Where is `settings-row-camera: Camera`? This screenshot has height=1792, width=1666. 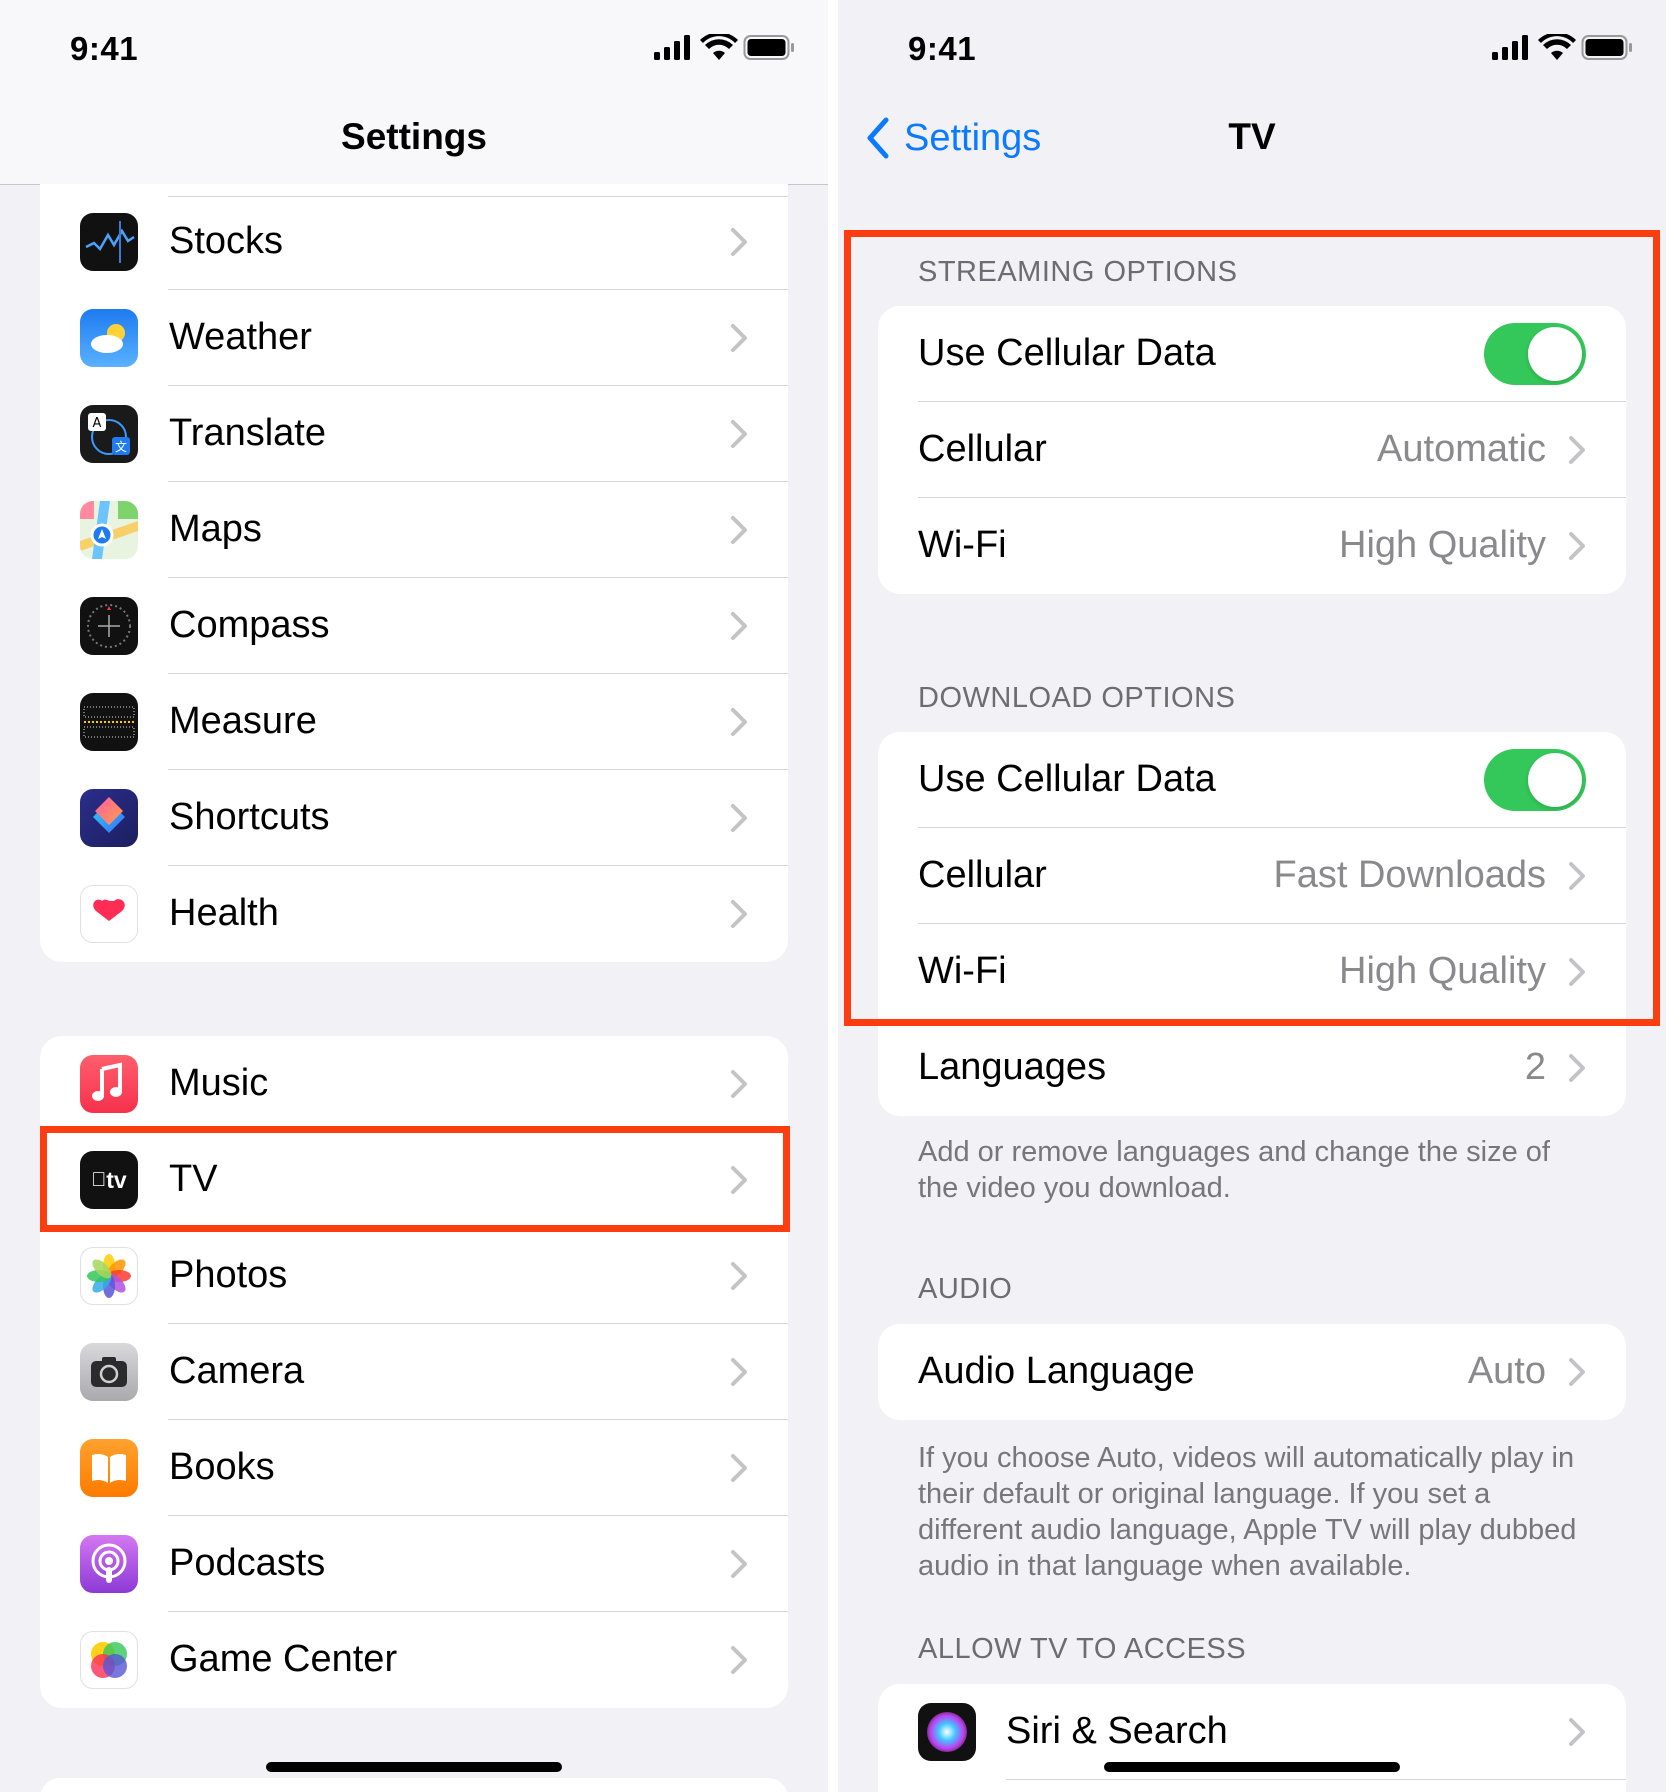 settings-row-camera: Camera is located at coordinates (414, 1372).